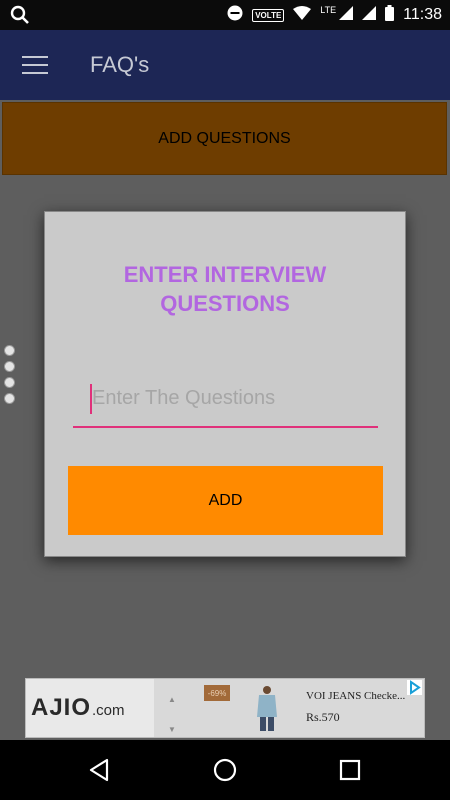  I want to click on question-input-placeholder: Enter The Questions, so click(184, 398).